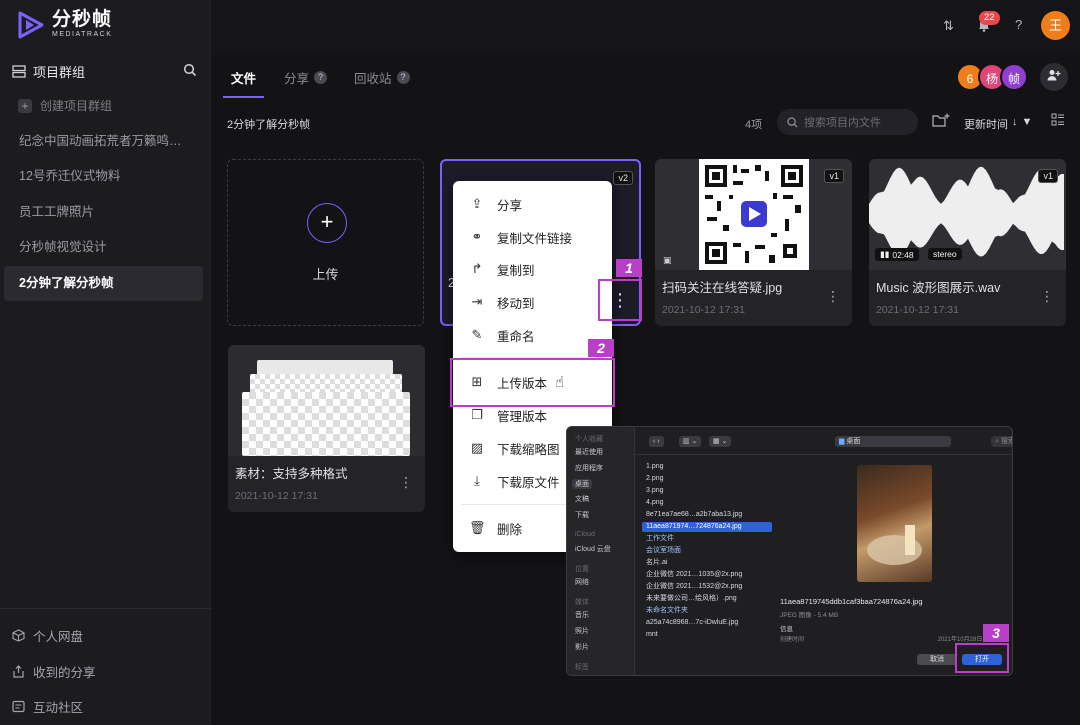 Image resolution: width=1080 pixels, height=725 pixels. What do you see at coordinates (582, 484) in the screenshot?
I see `dialog-sidebar-item-selected: 桌面` at bounding box center [582, 484].